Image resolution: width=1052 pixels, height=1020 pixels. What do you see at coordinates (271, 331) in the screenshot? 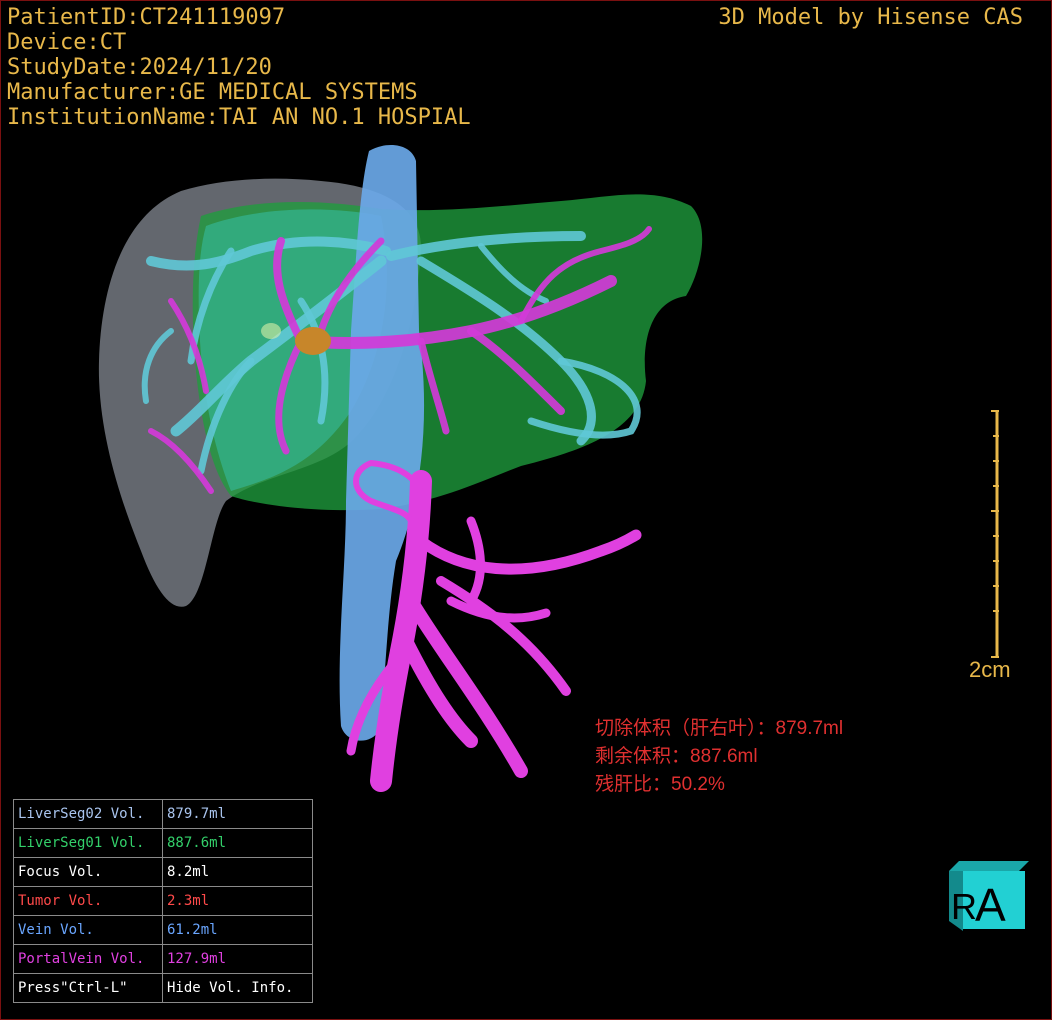
I see `focus` at bounding box center [271, 331].